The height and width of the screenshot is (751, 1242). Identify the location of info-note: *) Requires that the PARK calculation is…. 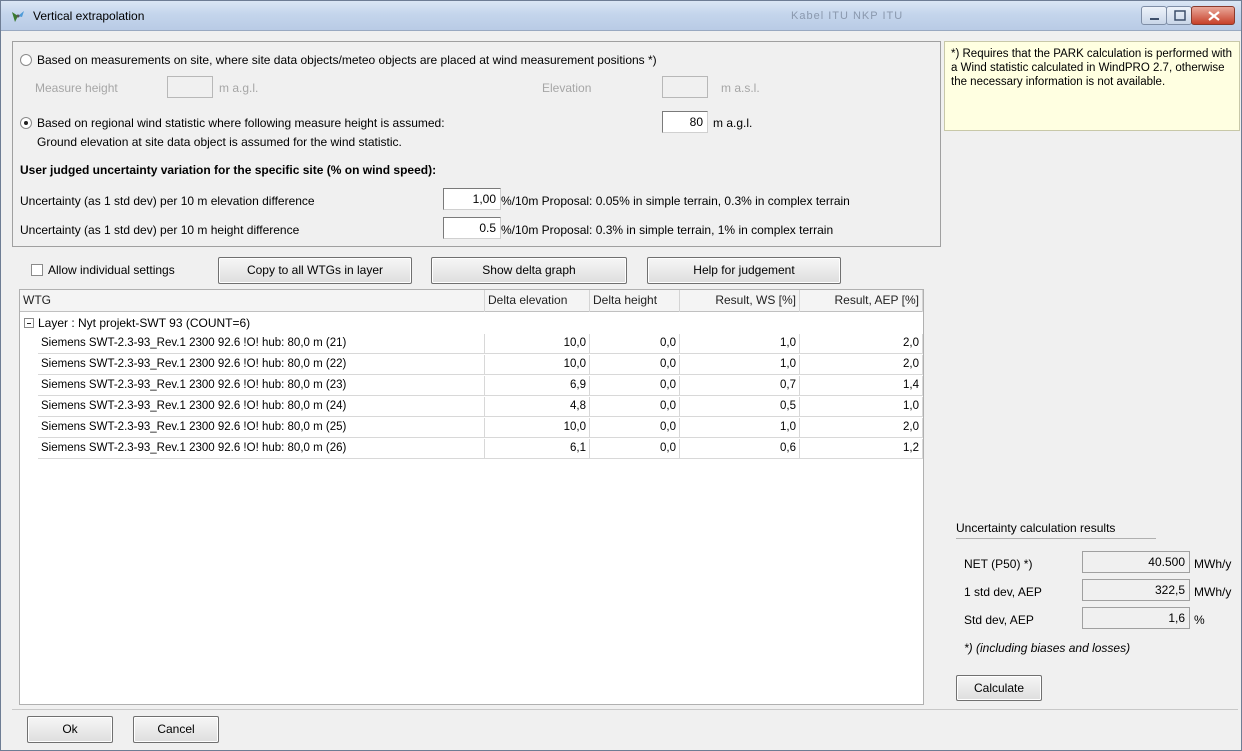
(1092, 86).